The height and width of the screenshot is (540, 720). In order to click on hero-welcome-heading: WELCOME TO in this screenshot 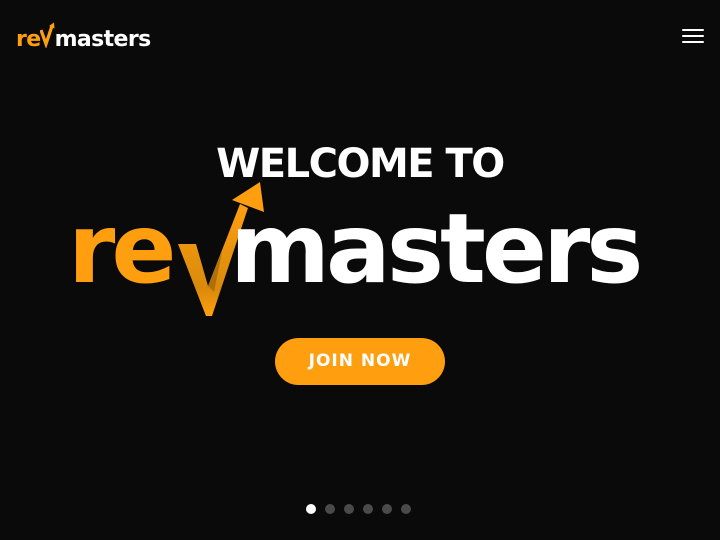, I will do `click(360, 164)`.